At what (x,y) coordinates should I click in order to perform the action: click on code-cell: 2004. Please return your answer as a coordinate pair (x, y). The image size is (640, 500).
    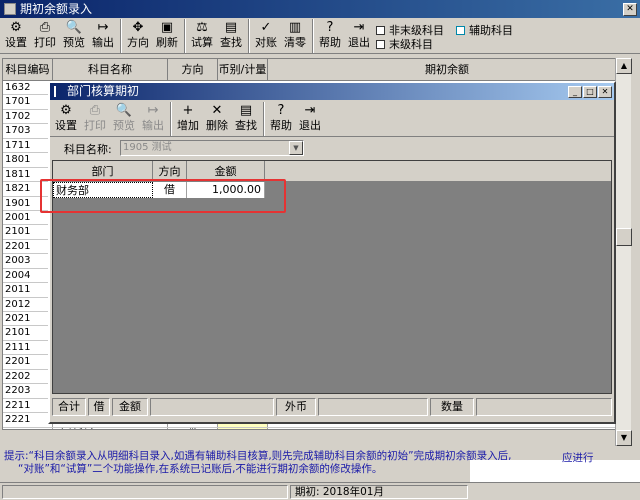
    Looking at the image, I should click on (28, 275).